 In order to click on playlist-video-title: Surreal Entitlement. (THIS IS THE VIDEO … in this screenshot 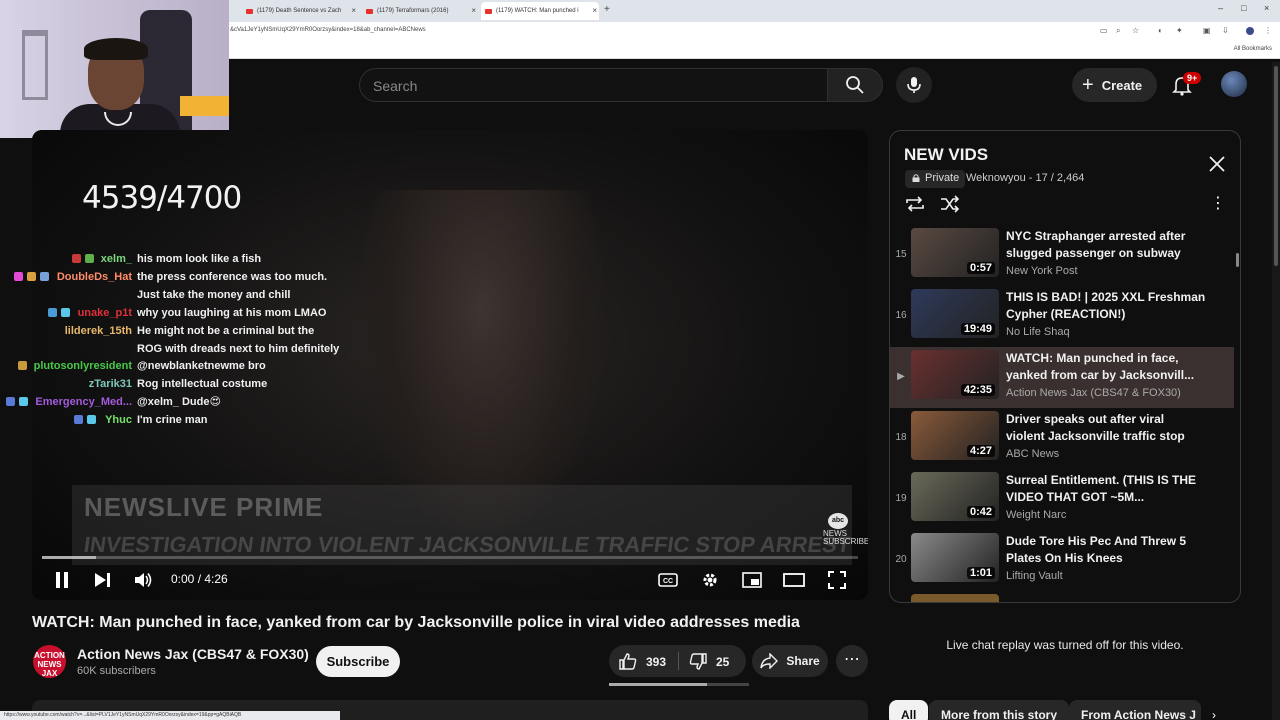, I will do `click(1106, 489)`.